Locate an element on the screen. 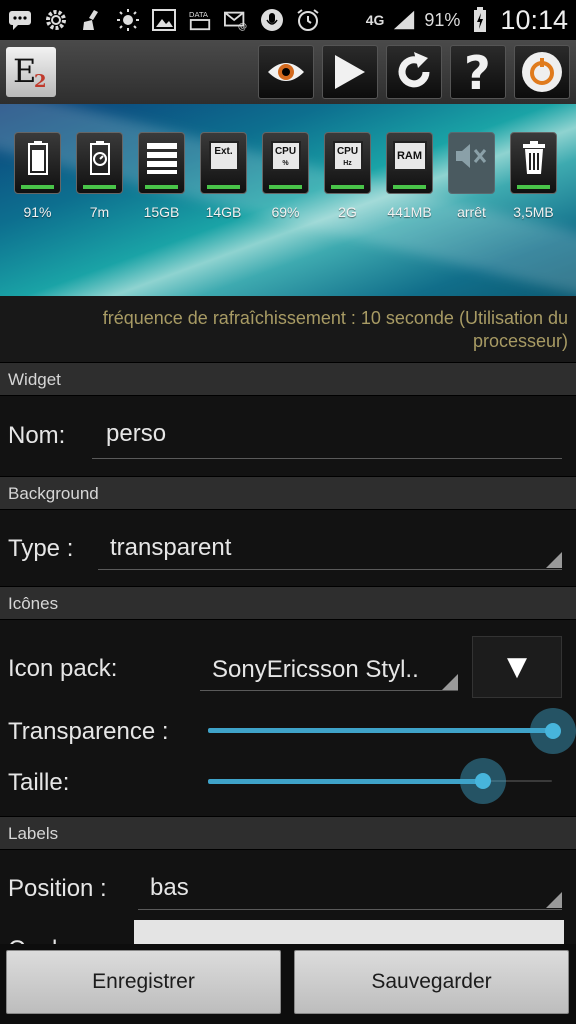 The height and width of the screenshot is (1024, 576). widget-item-label: 7m is located at coordinates (99, 212).